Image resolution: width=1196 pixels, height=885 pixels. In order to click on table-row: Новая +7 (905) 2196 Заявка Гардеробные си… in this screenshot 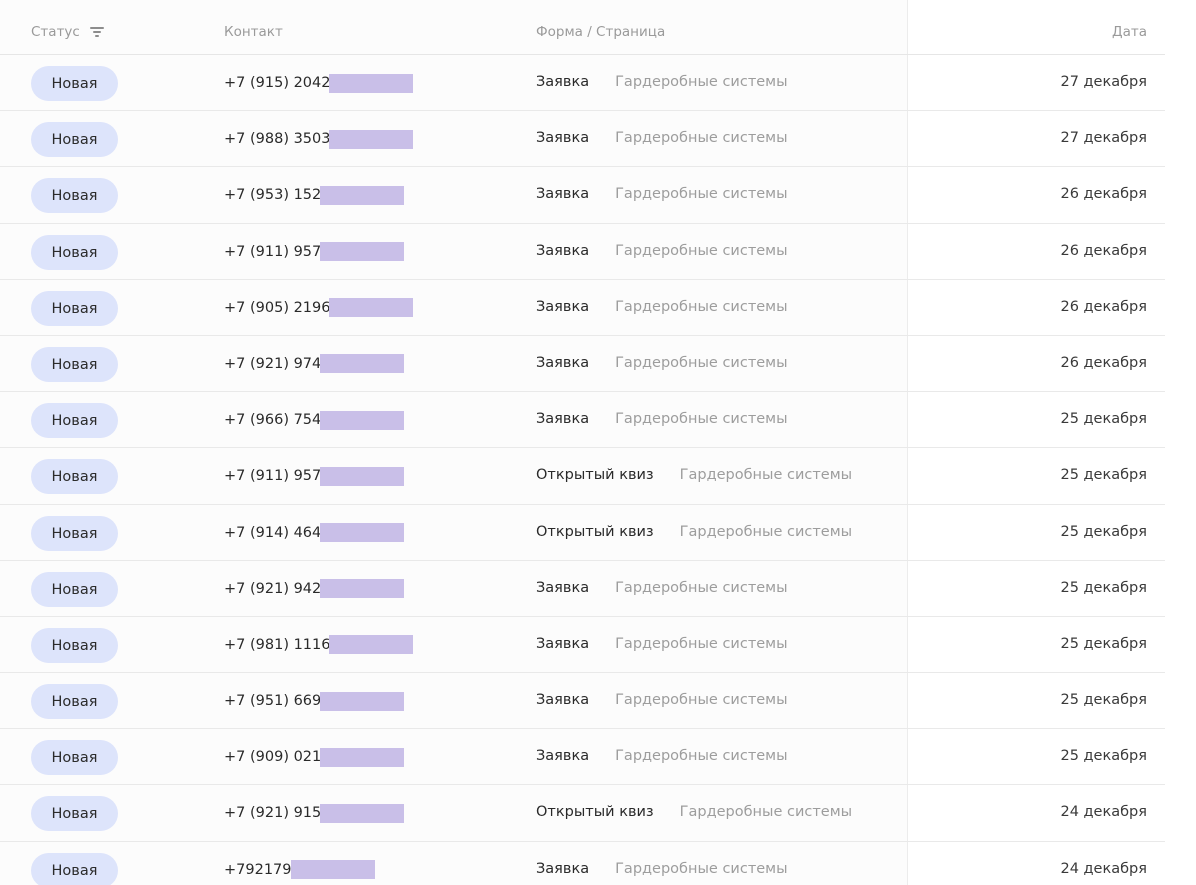, I will do `click(582, 308)`.